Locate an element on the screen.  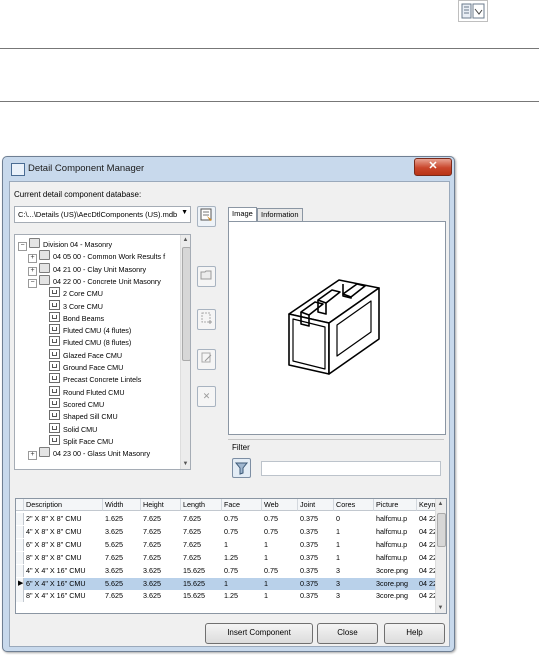
table-cell: 8" X 4" X 16" CMU is located at coordinates (63, 596).